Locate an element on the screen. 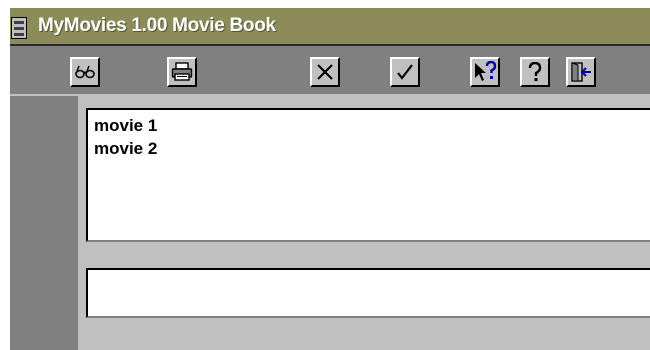 This screenshot has height=350, width=650. checkmark-icon is located at coordinates (405, 72).